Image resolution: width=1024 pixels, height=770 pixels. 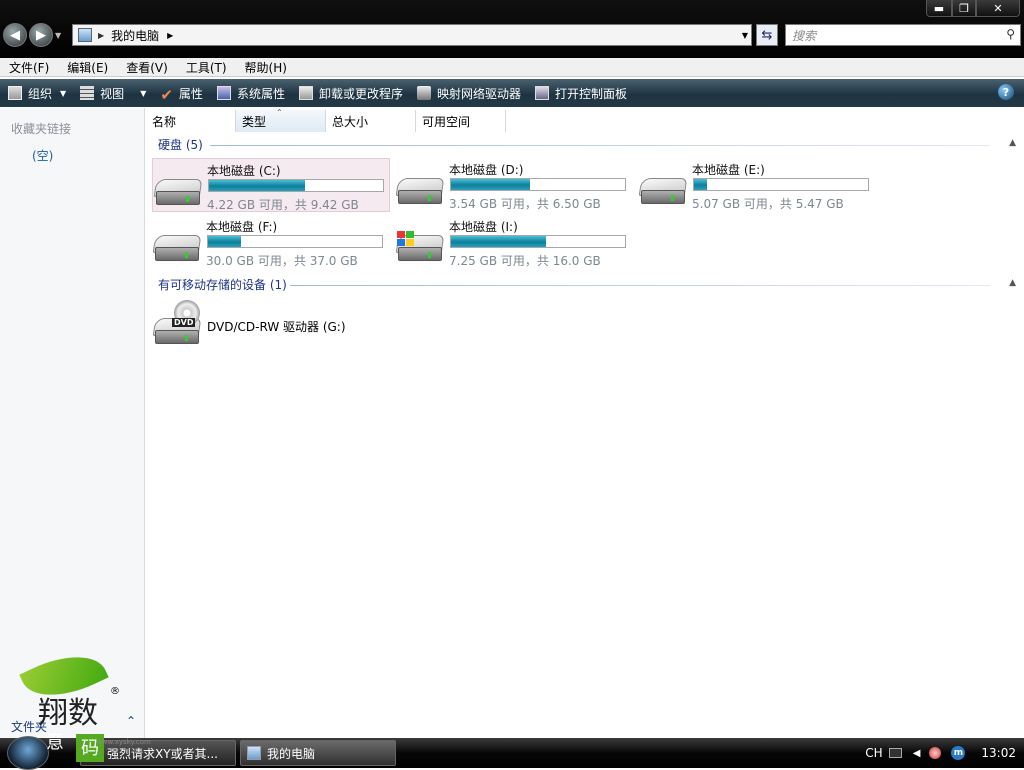 I want to click on keyboard-icon, so click(x=895, y=753).